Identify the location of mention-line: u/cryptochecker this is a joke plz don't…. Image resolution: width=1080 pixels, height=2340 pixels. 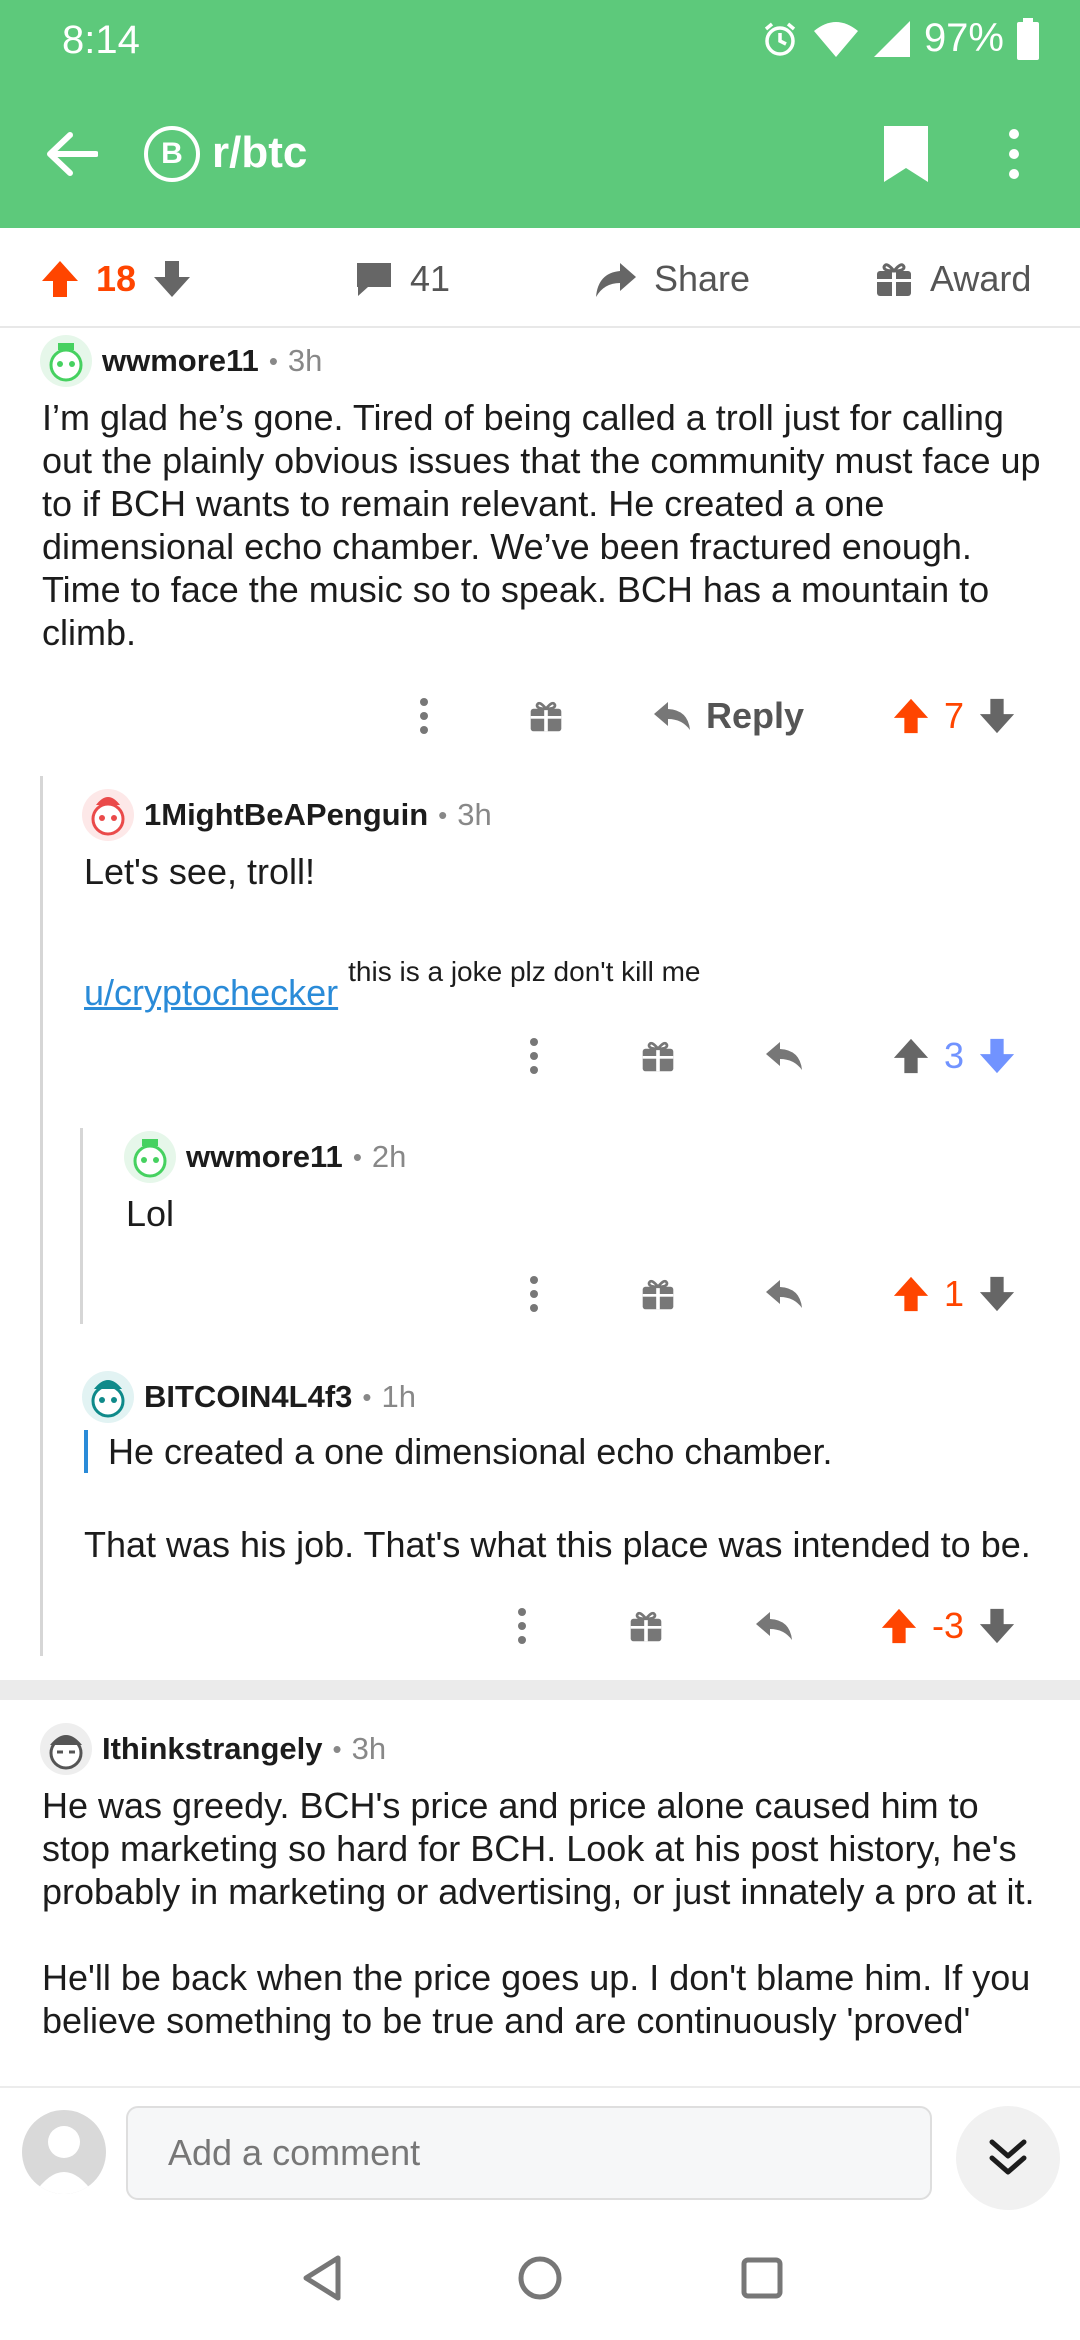
(574, 982).